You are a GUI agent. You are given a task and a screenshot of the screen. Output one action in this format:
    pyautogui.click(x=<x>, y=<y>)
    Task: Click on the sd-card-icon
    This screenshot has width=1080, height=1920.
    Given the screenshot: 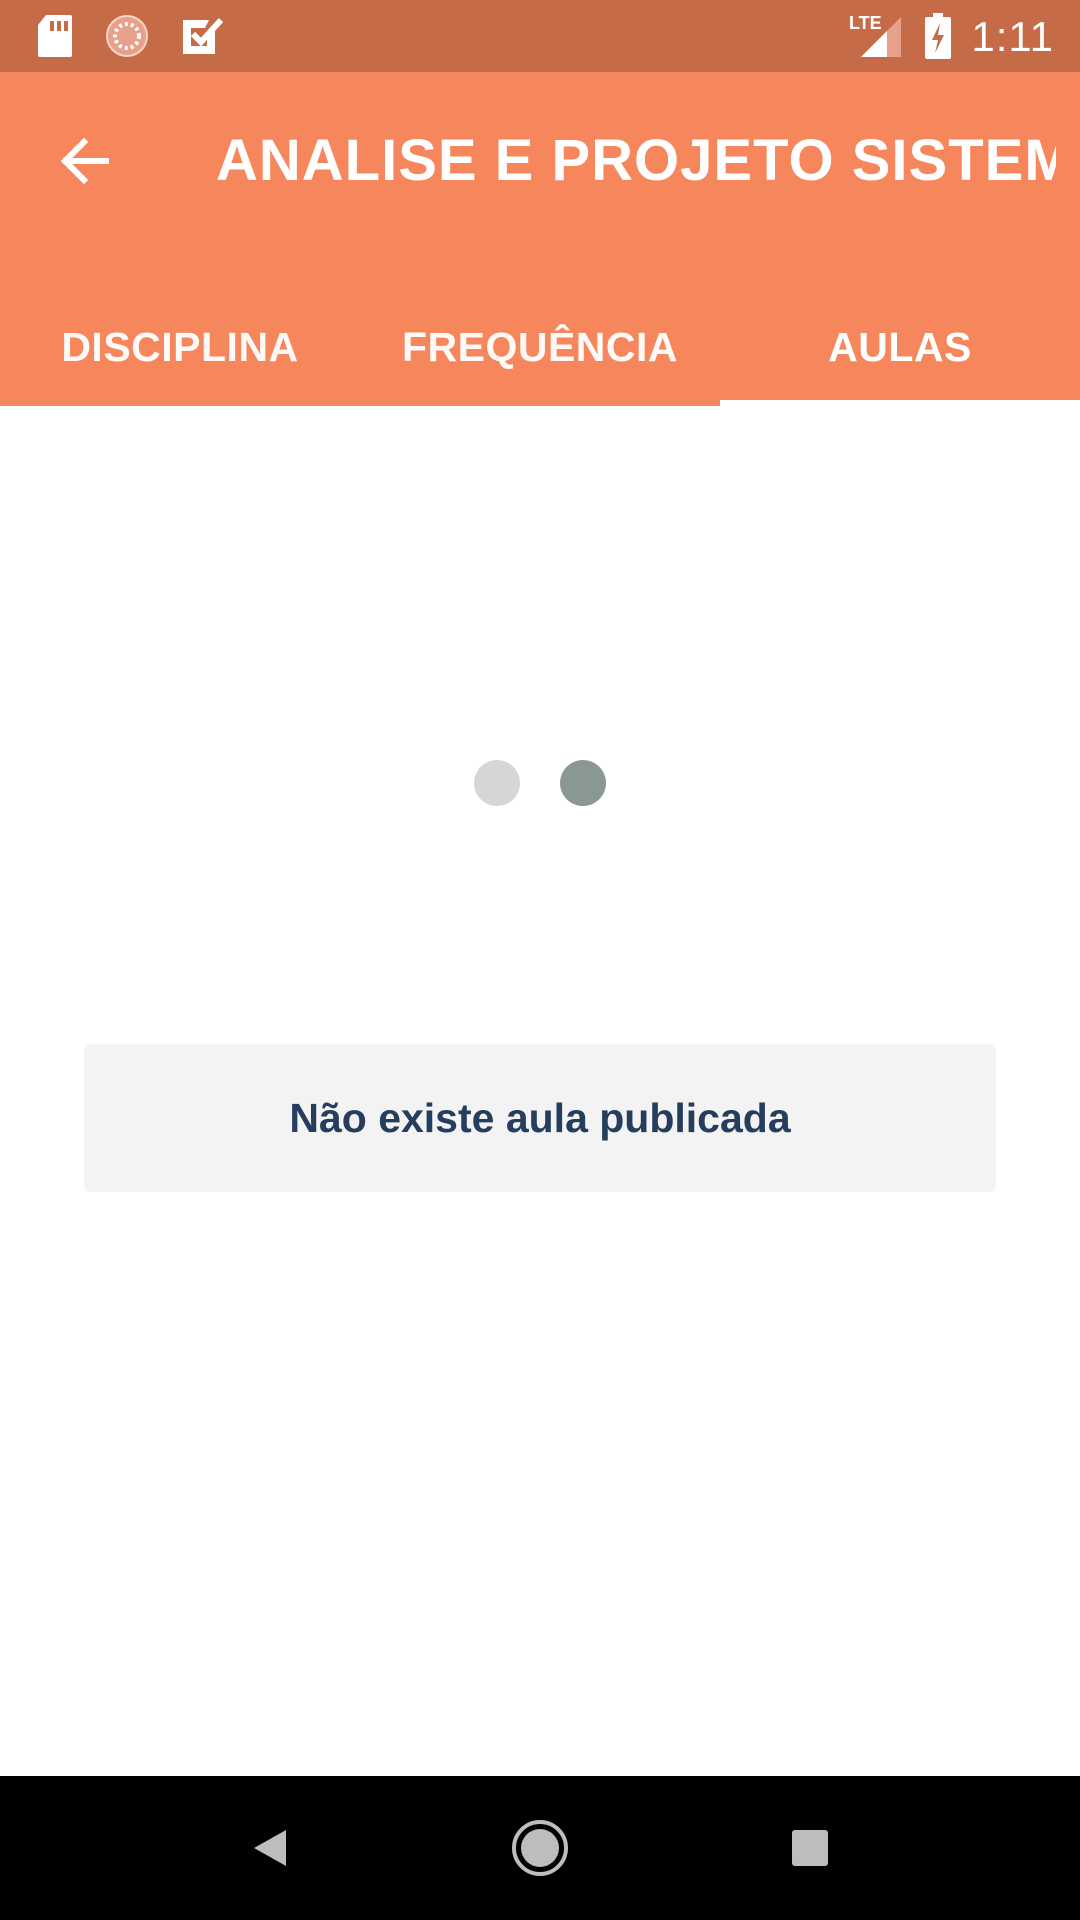 What is the action you would take?
    pyautogui.click(x=55, y=36)
    